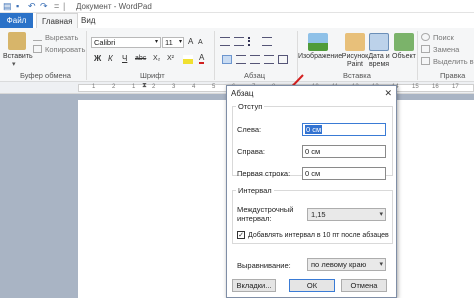  Describe the element at coordinates (134, 87) in the screenshot. I see `ruler-number: 1` at that location.